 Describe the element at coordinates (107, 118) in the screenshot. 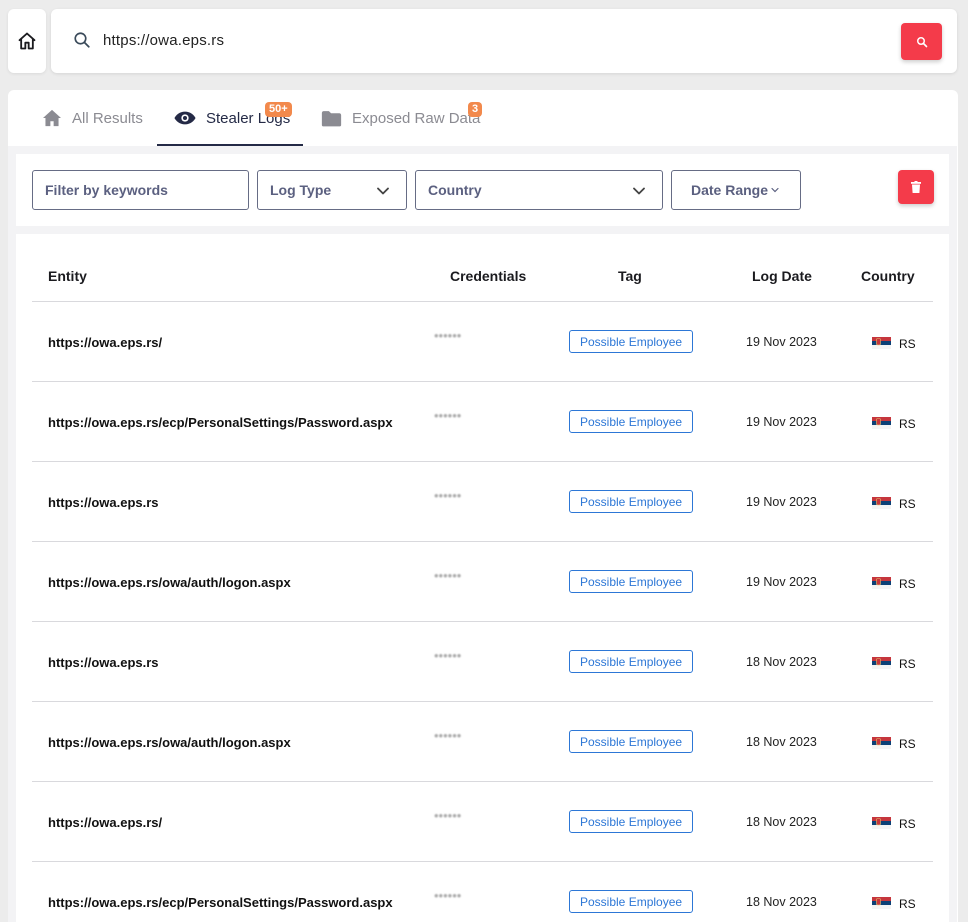

I see `tab-label: All Results` at that location.